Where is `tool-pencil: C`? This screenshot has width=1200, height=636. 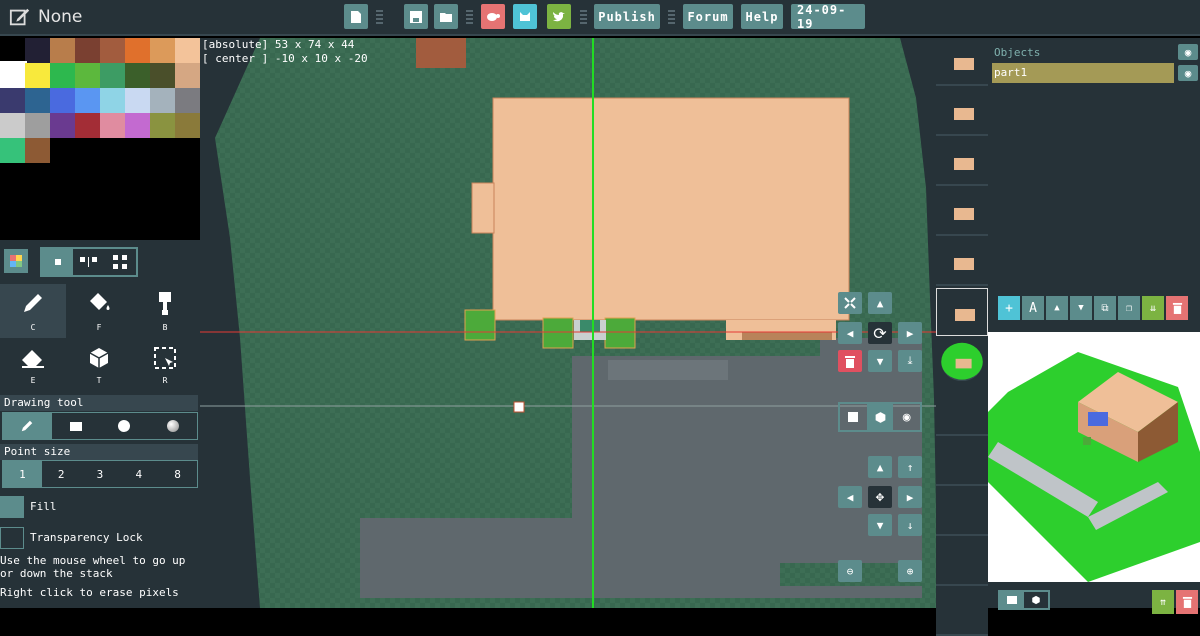
tool-pencil: C is located at coordinates (33, 311).